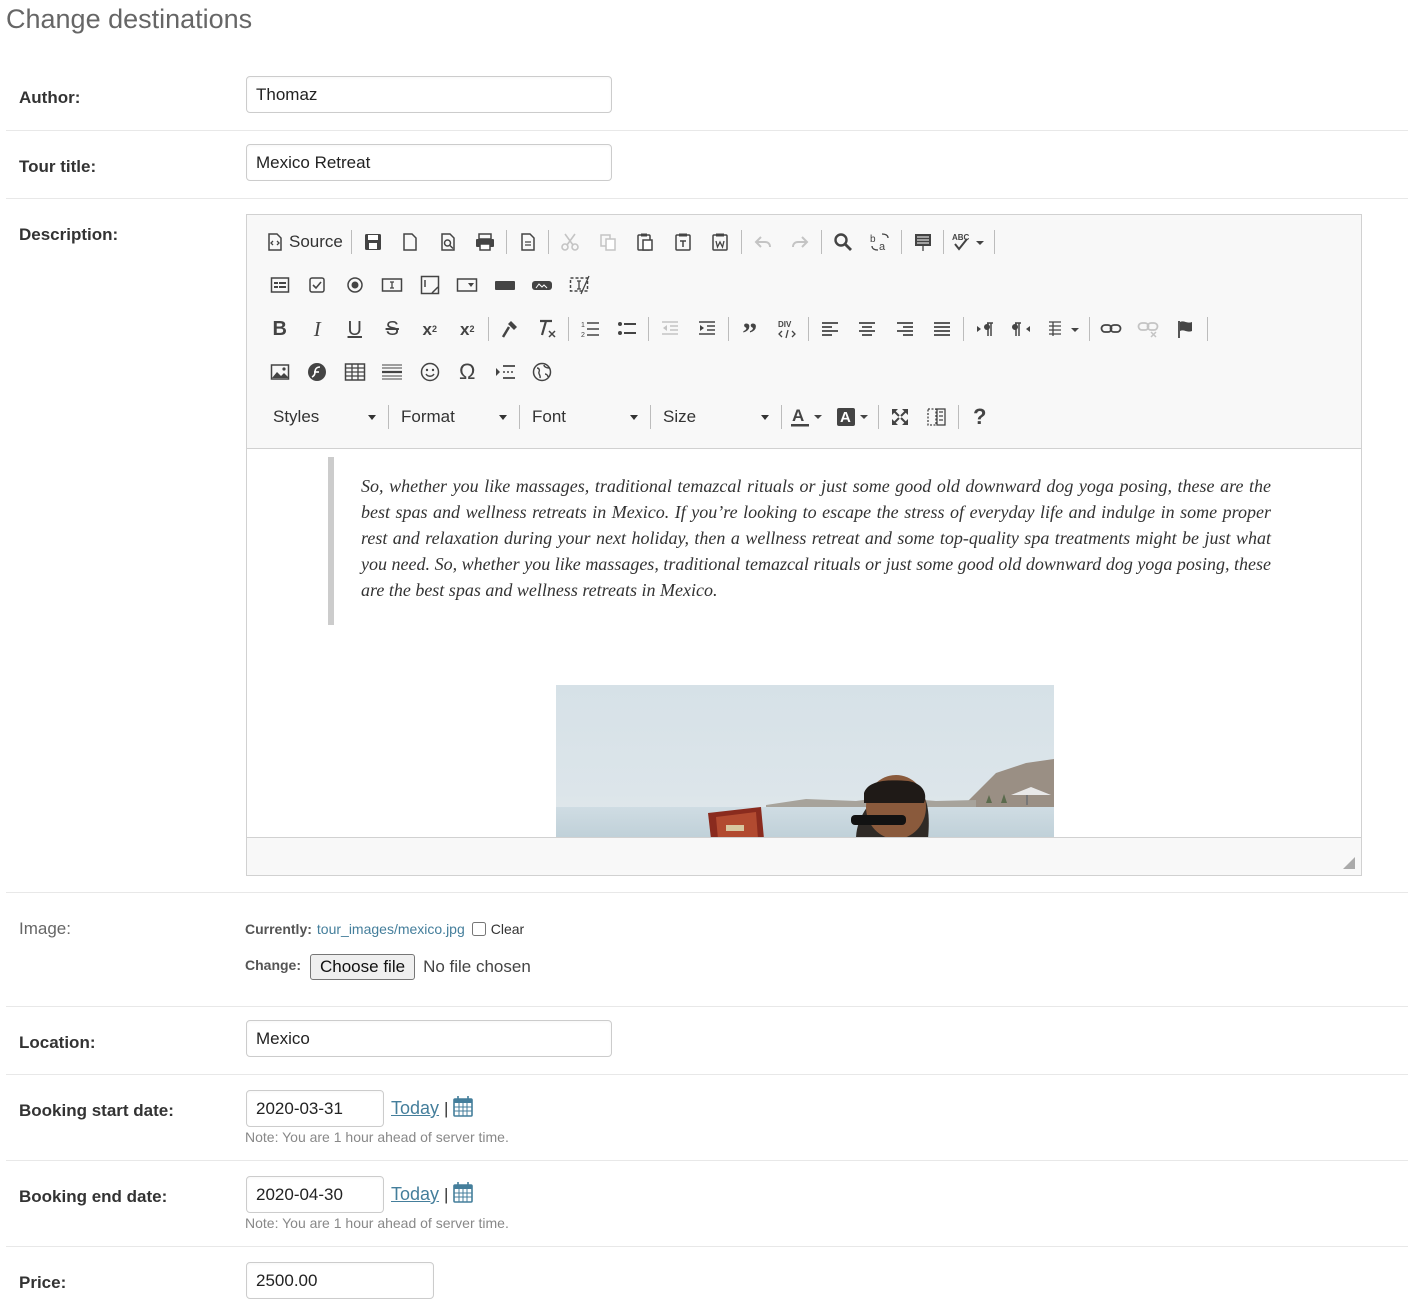  What do you see at coordinates (315, 1108) in the screenshot?
I see `booking-start-date-input` at bounding box center [315, 1108].